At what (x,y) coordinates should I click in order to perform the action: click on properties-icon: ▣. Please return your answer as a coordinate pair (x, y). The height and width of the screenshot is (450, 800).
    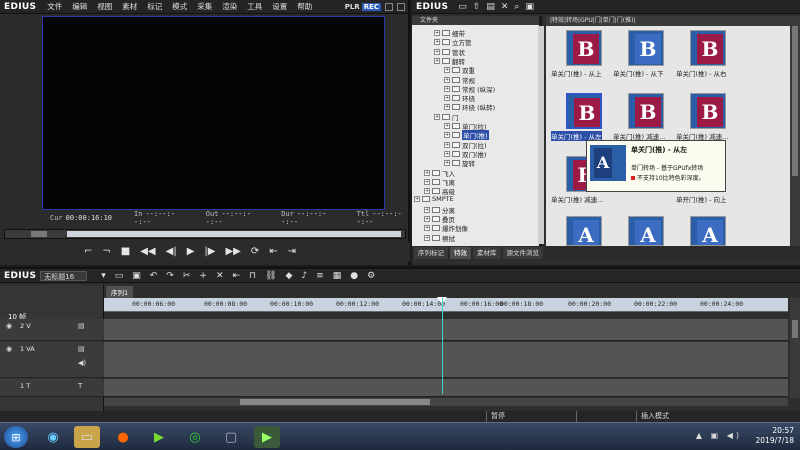
    Looking at the image, I should click on (529, 7).